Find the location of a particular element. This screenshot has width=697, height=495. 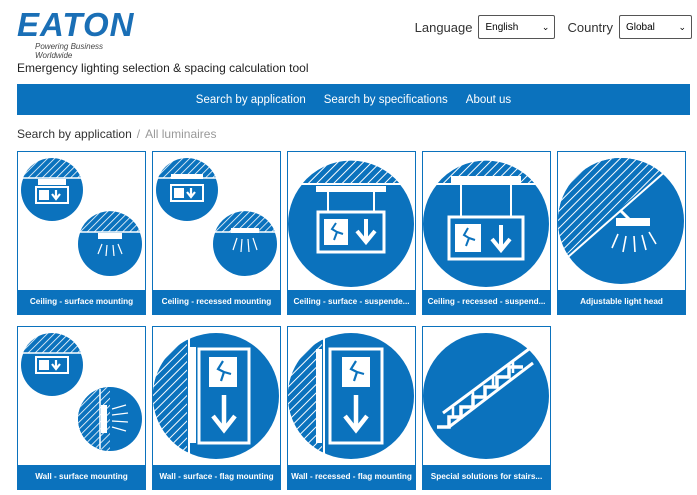

logo-tagline: Powering Business Worldwide is located at coordinates (69, 51).